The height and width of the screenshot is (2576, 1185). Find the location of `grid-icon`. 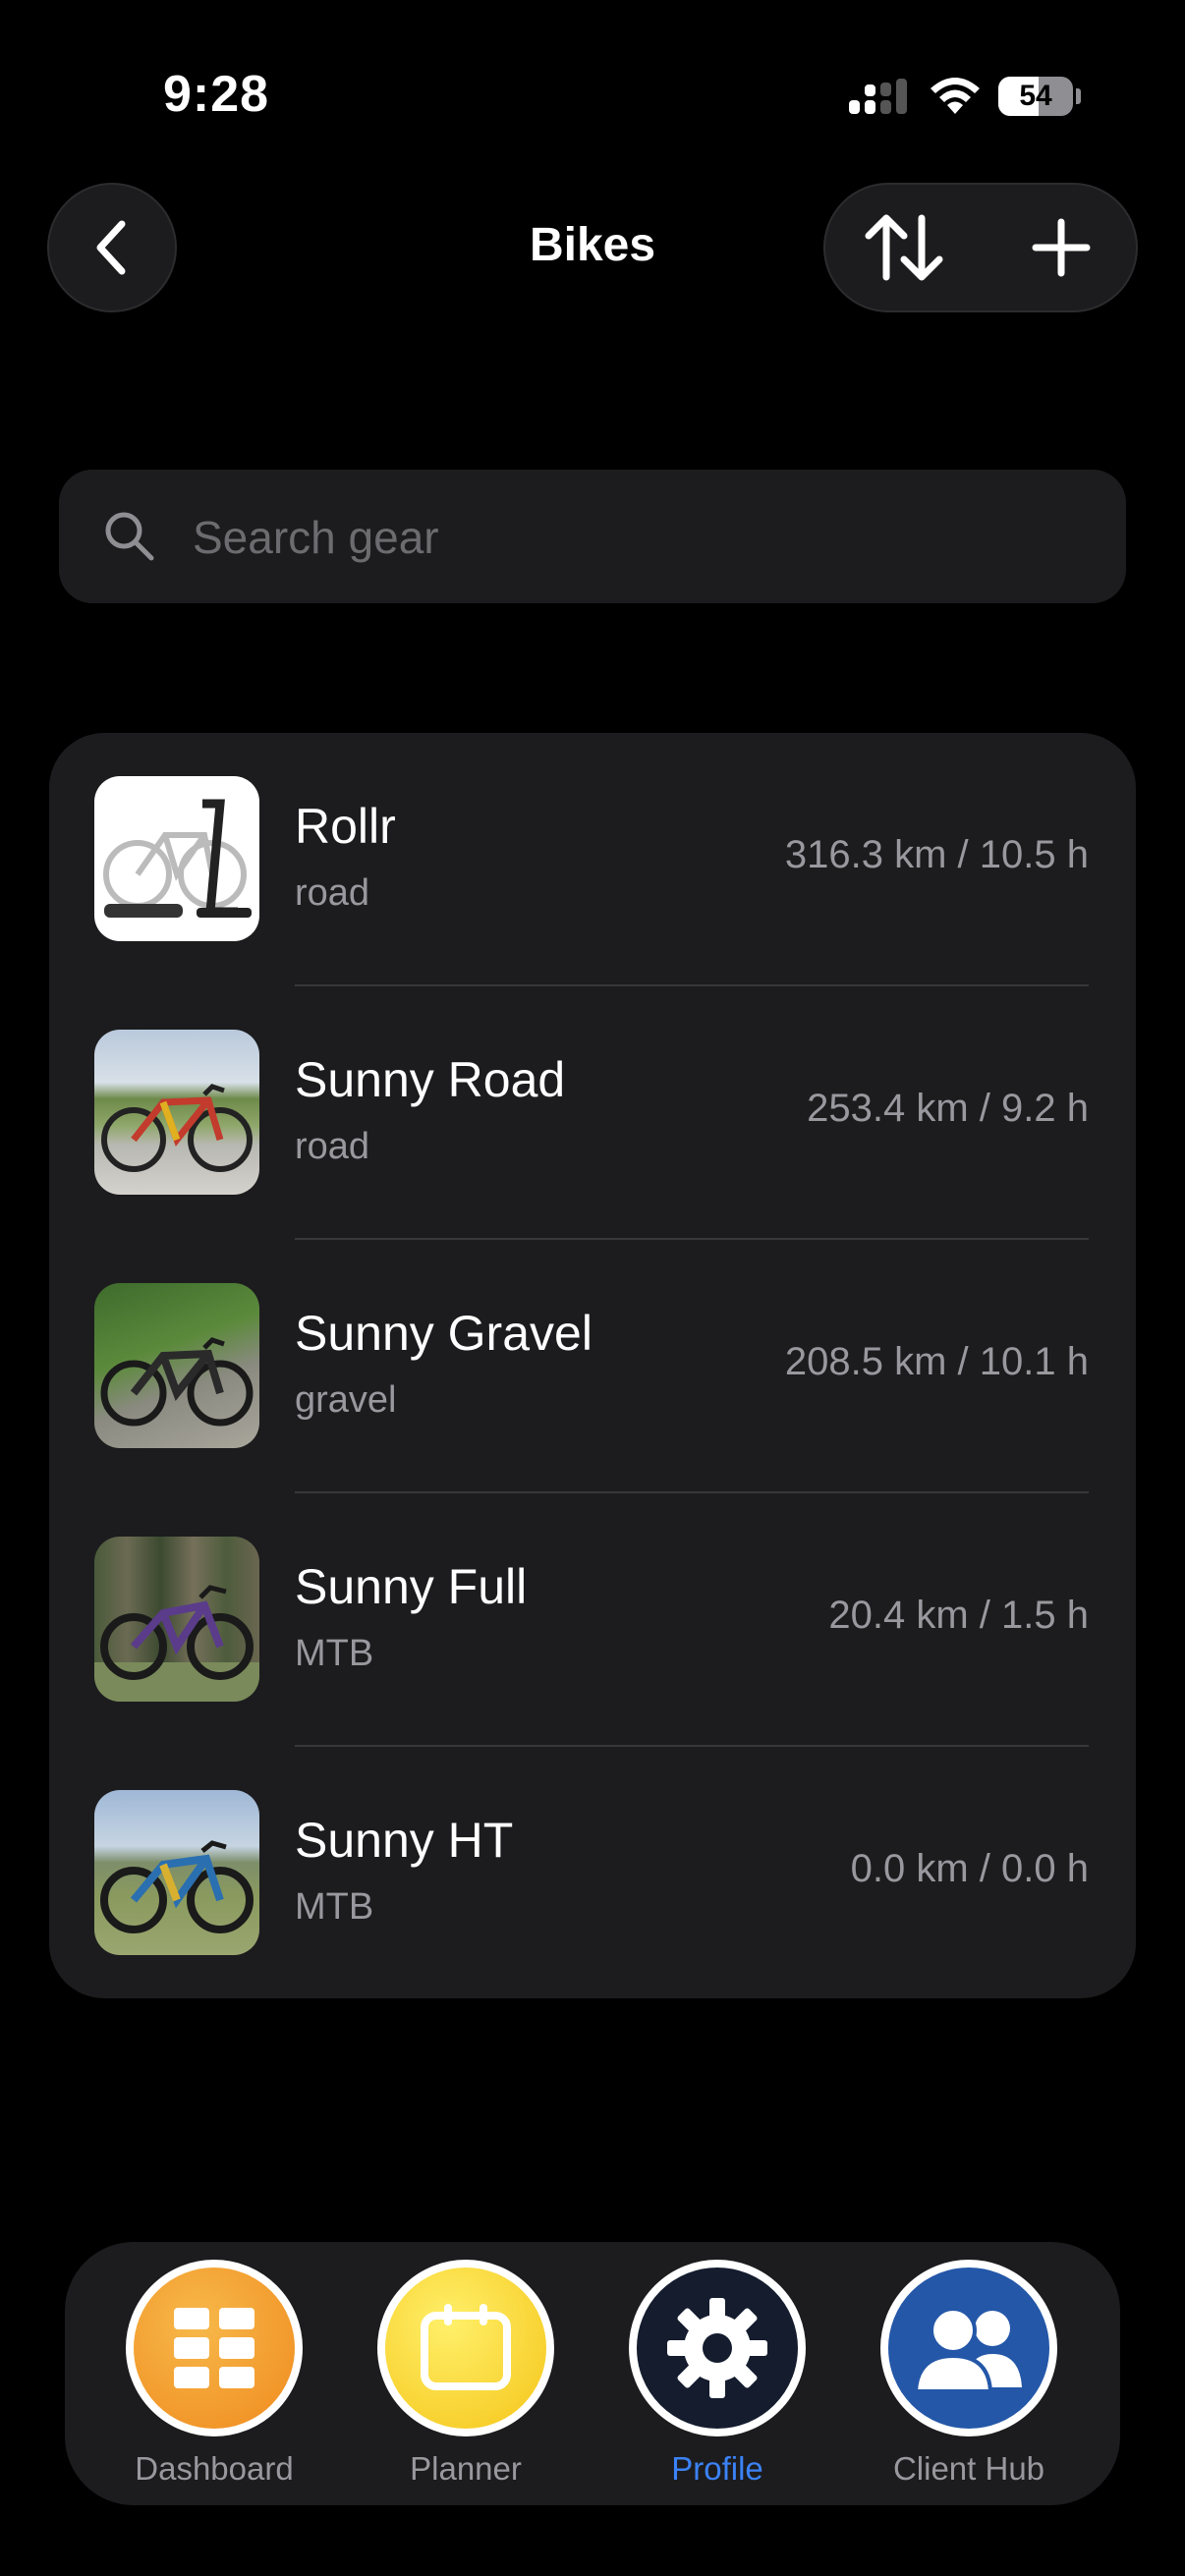

grid-icon is located at coordinates (214, 2348).